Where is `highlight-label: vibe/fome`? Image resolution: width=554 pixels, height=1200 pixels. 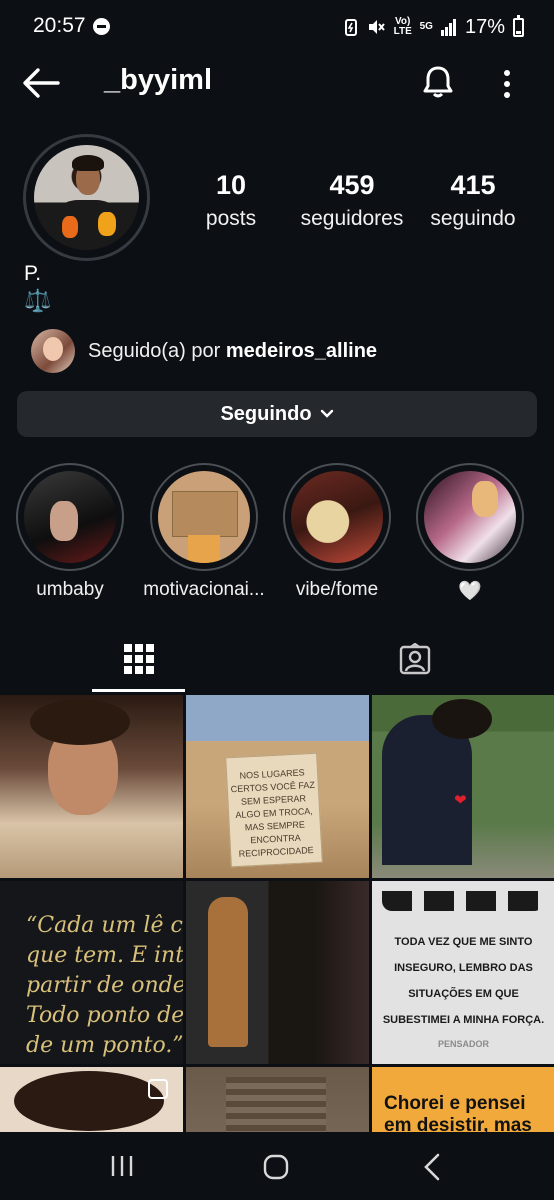
highlight-label: vibe/fome is located at coordinates (337, 589).